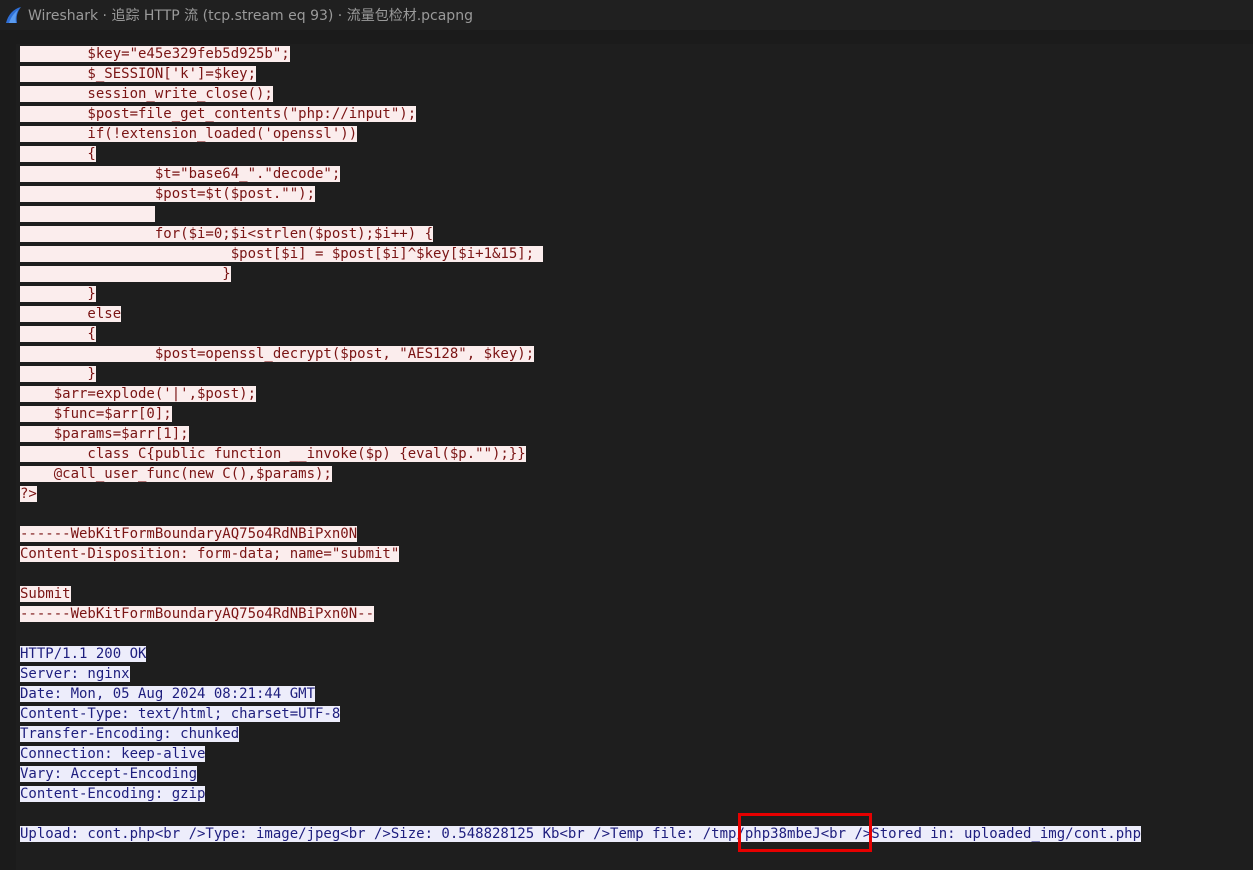  Describe the element at coordinates (189, 134) in the screenshot. I see `stream-line-text: if(!extension_loaded('openssl'))` at that location.